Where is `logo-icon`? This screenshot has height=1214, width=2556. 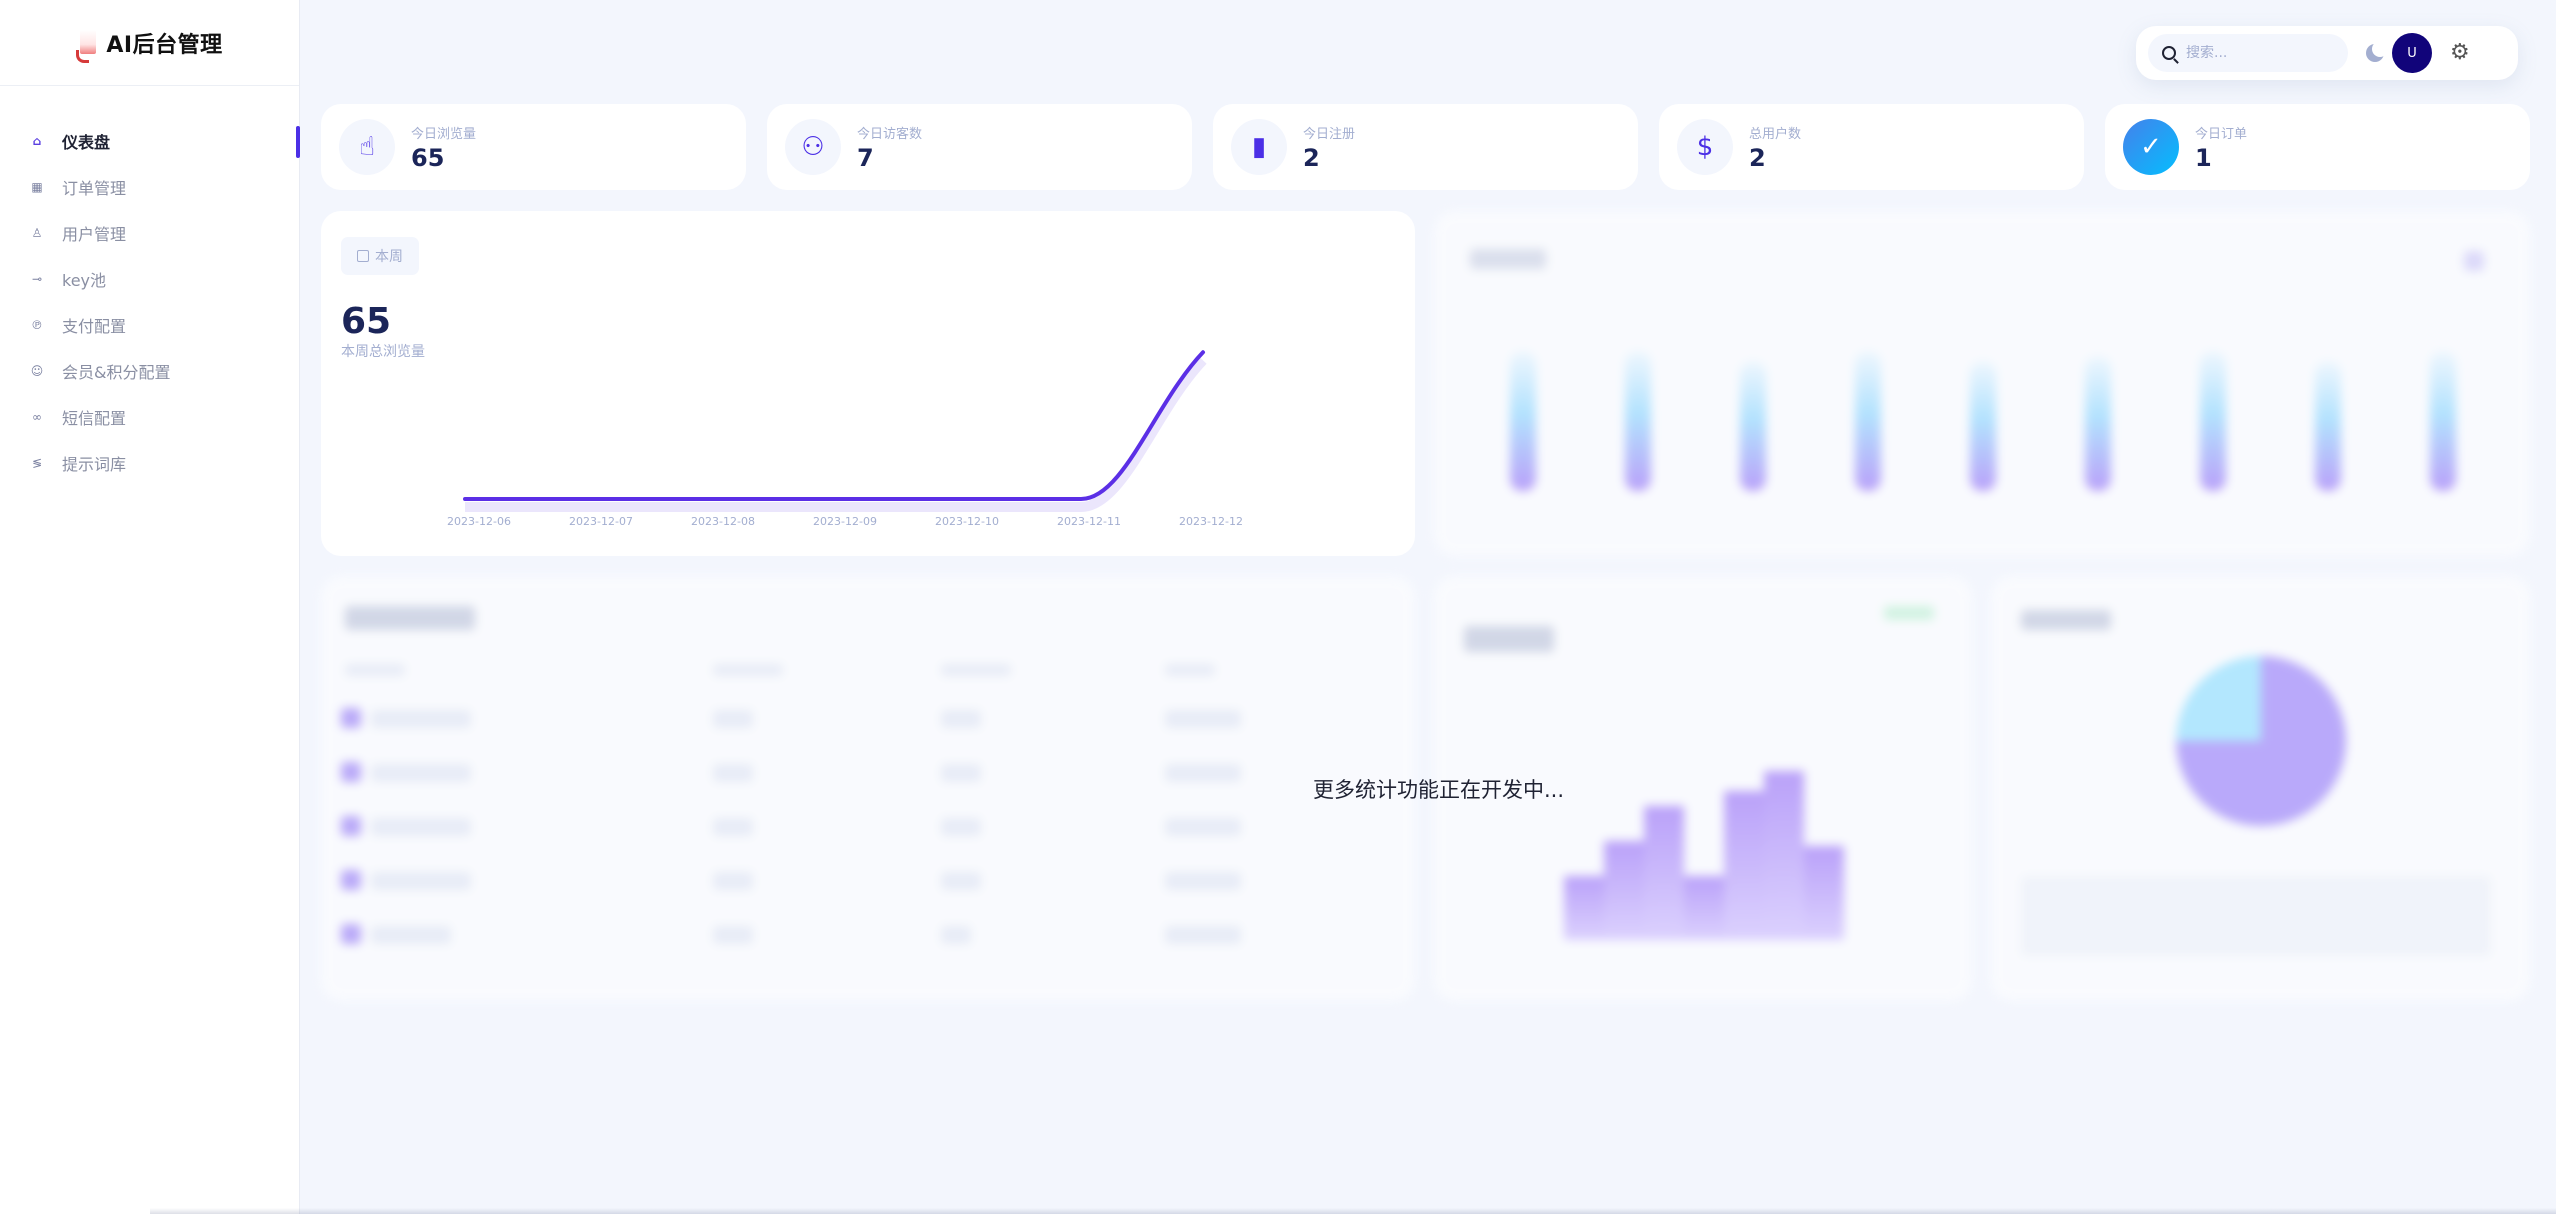 logo-icon is located at coordinates (89, 44).